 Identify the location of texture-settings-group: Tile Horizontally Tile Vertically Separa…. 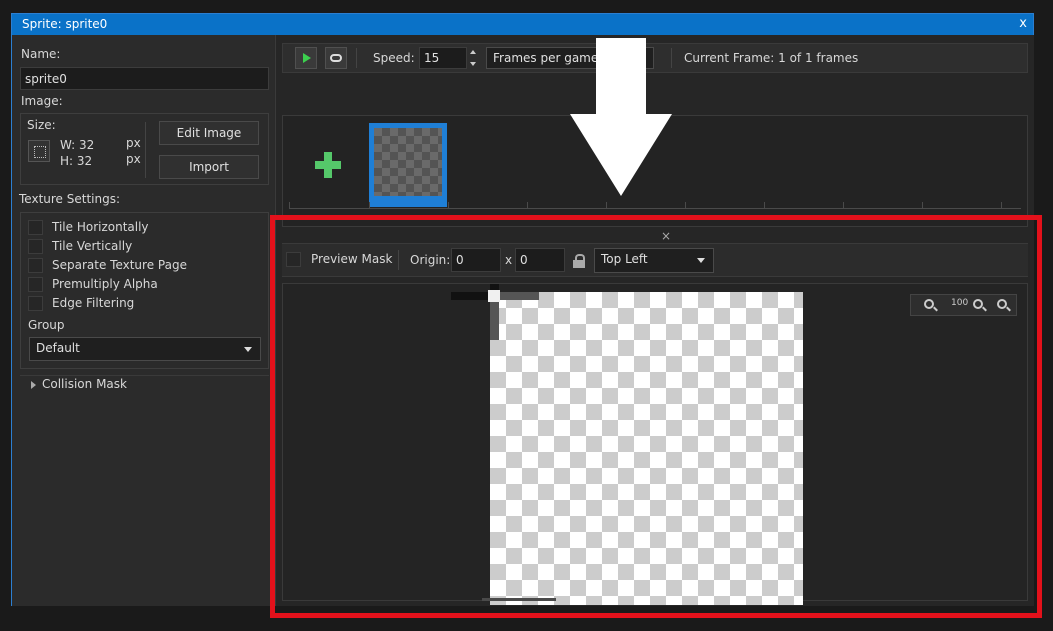
(144, 290).